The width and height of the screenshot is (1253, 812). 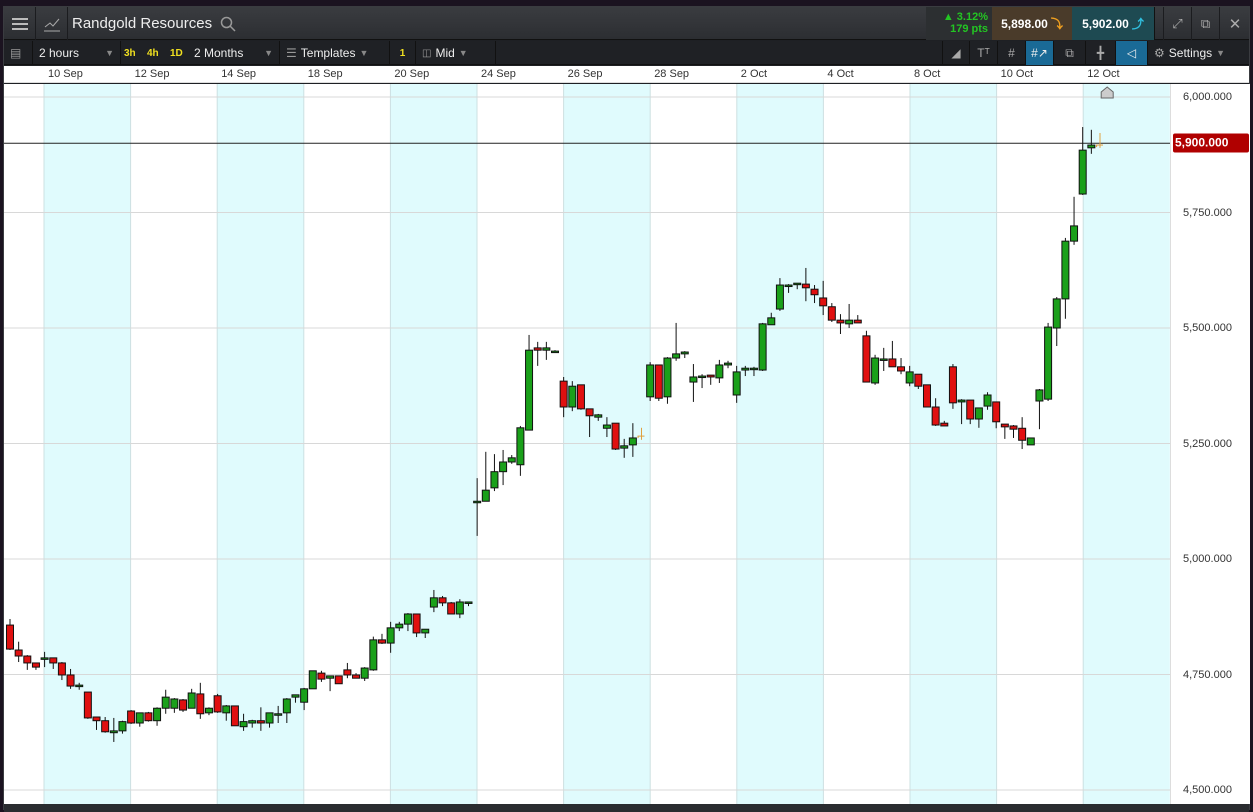 What do you see at coordinates (1101, 53) in the screenshot?
I see `candle-style-button: ╋` at bounding box center [1101, 53].